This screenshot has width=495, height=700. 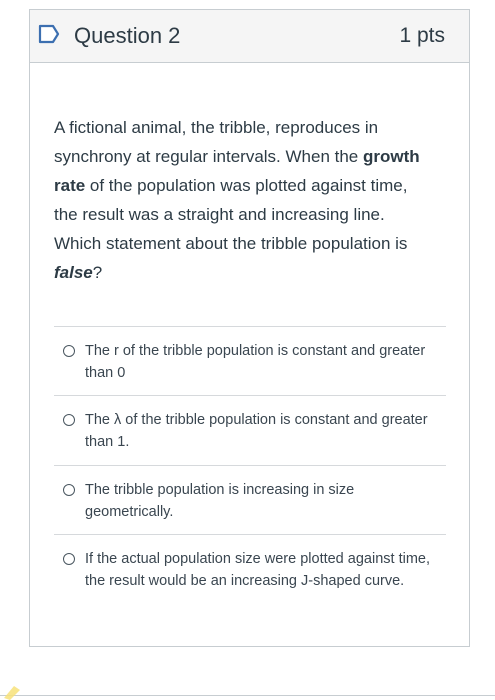 What do you see at coordinates (127, 35) in the screenshot?
I see `question-title: Question 2` at bounding box center [127, 35].